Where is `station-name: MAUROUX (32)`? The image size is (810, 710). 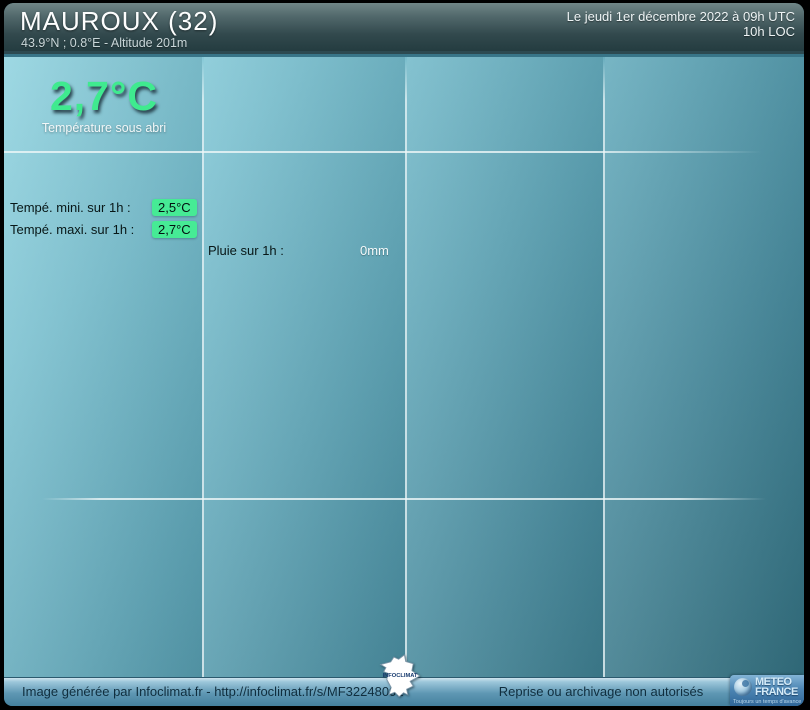
station-name: MAUROUX (32) is located at coordinates (119, 21).